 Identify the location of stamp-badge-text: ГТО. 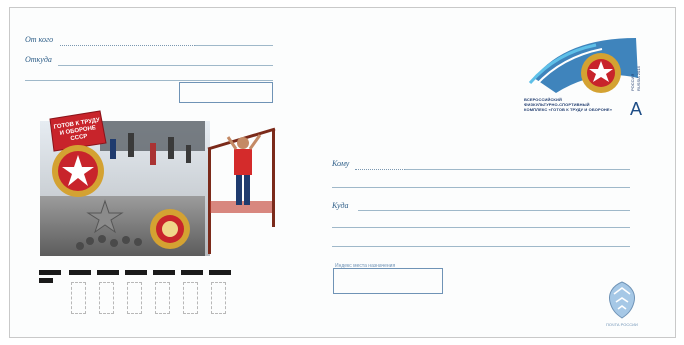
(599, 72).